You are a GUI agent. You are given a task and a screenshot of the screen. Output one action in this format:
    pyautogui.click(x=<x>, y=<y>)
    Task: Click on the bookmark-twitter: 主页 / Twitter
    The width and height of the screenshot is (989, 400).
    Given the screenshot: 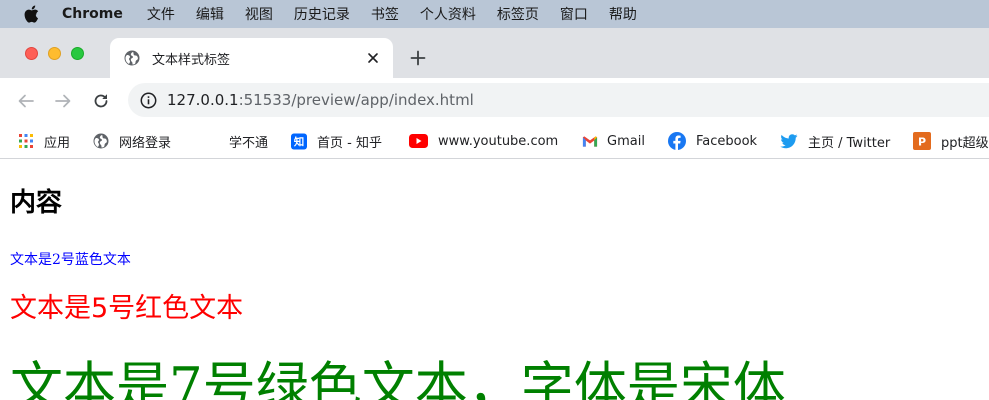 What is the action you would take?
    pyautogui.click(x=835, y=141)
    